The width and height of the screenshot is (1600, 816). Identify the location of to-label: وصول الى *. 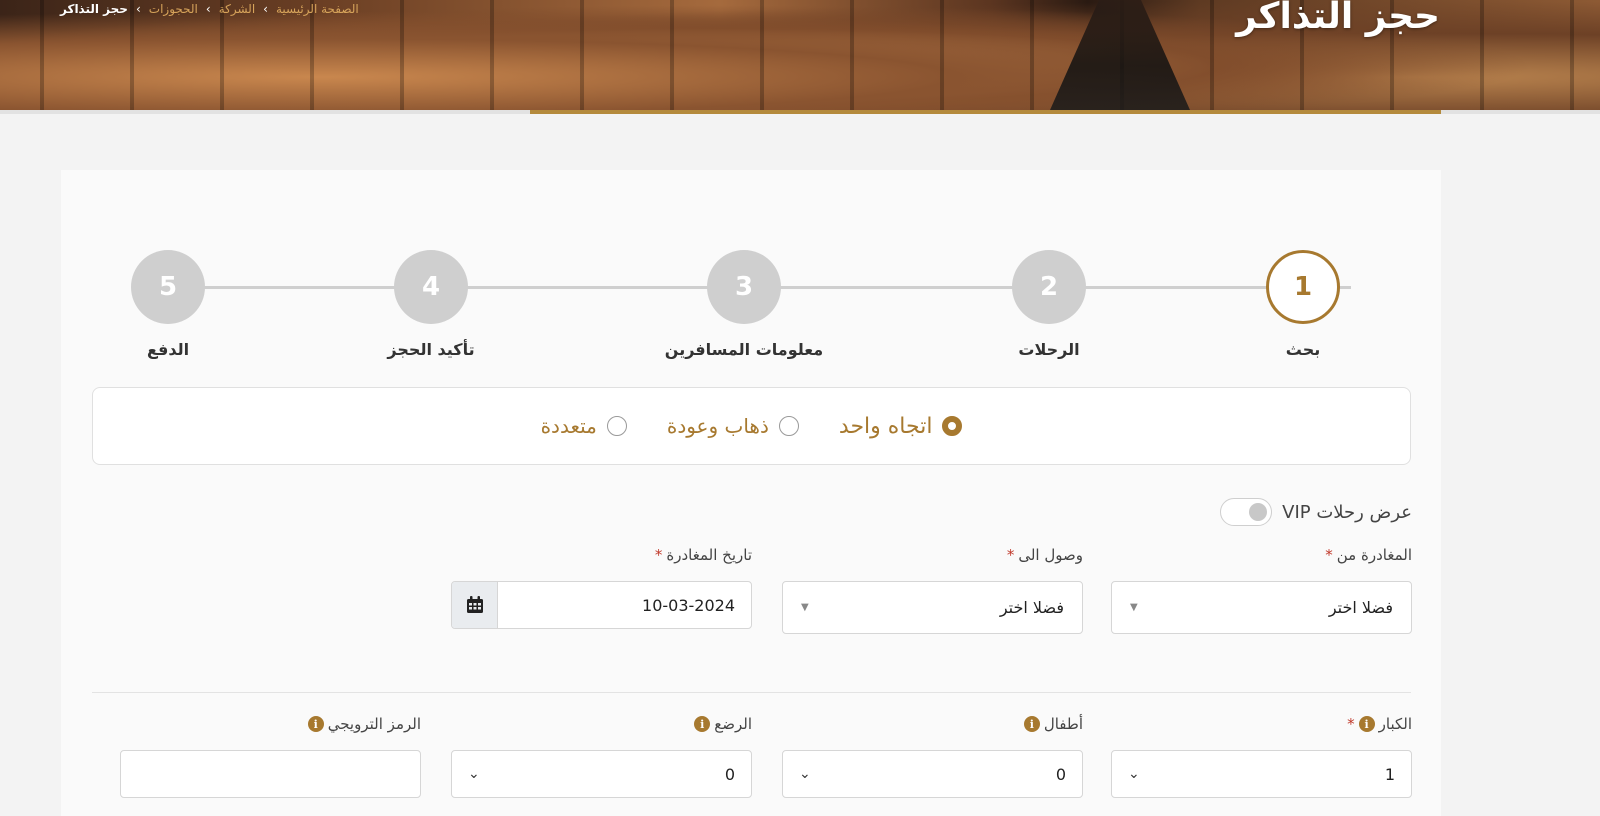
(1045, 555).